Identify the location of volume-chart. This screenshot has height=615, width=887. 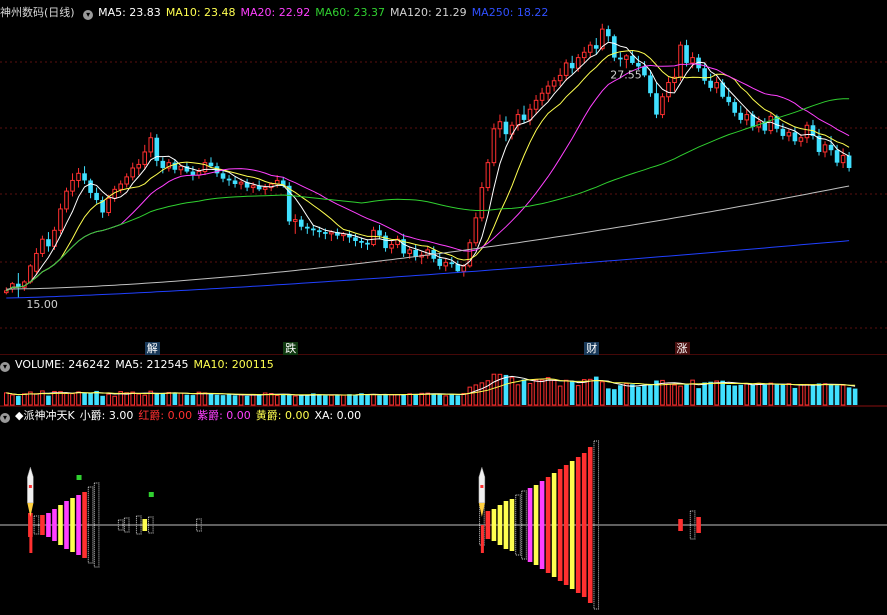
(443, 382).